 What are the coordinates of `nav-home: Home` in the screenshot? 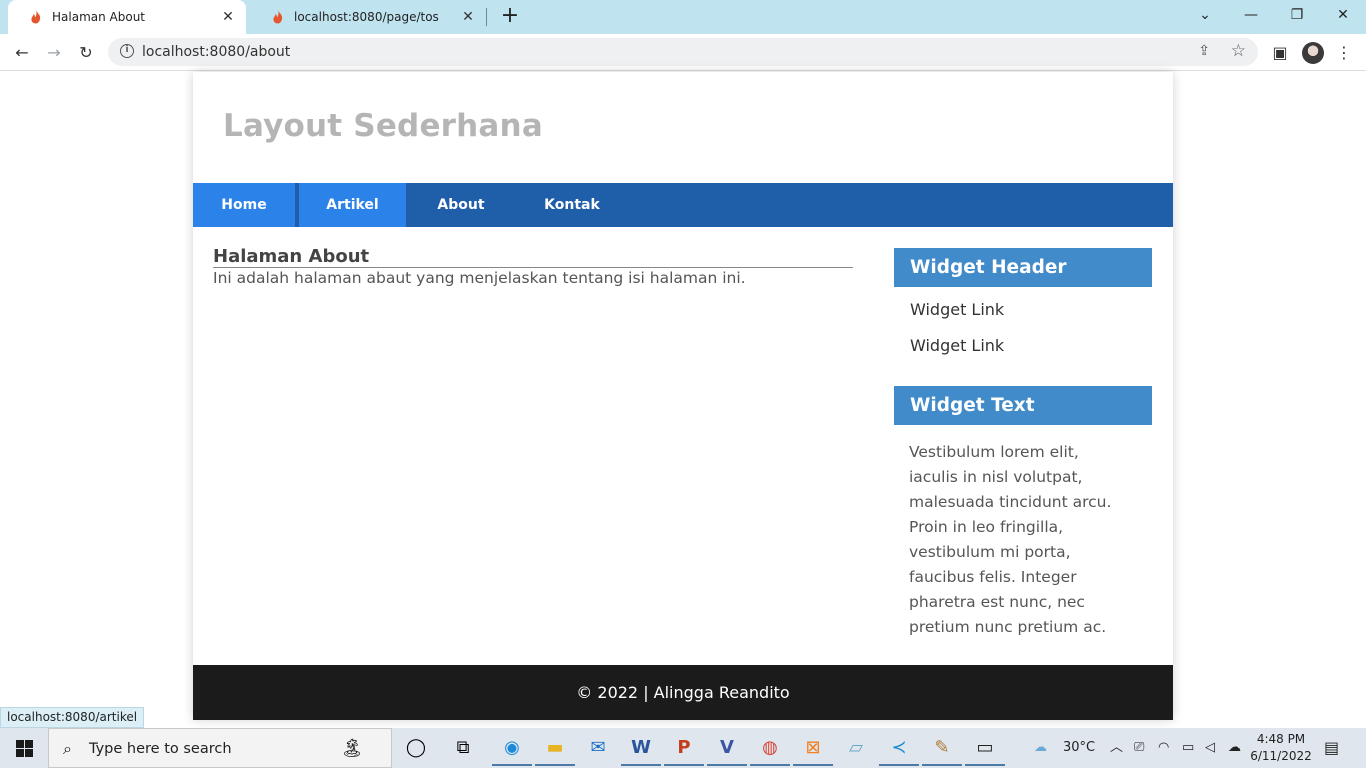 It's located at (244, 205).